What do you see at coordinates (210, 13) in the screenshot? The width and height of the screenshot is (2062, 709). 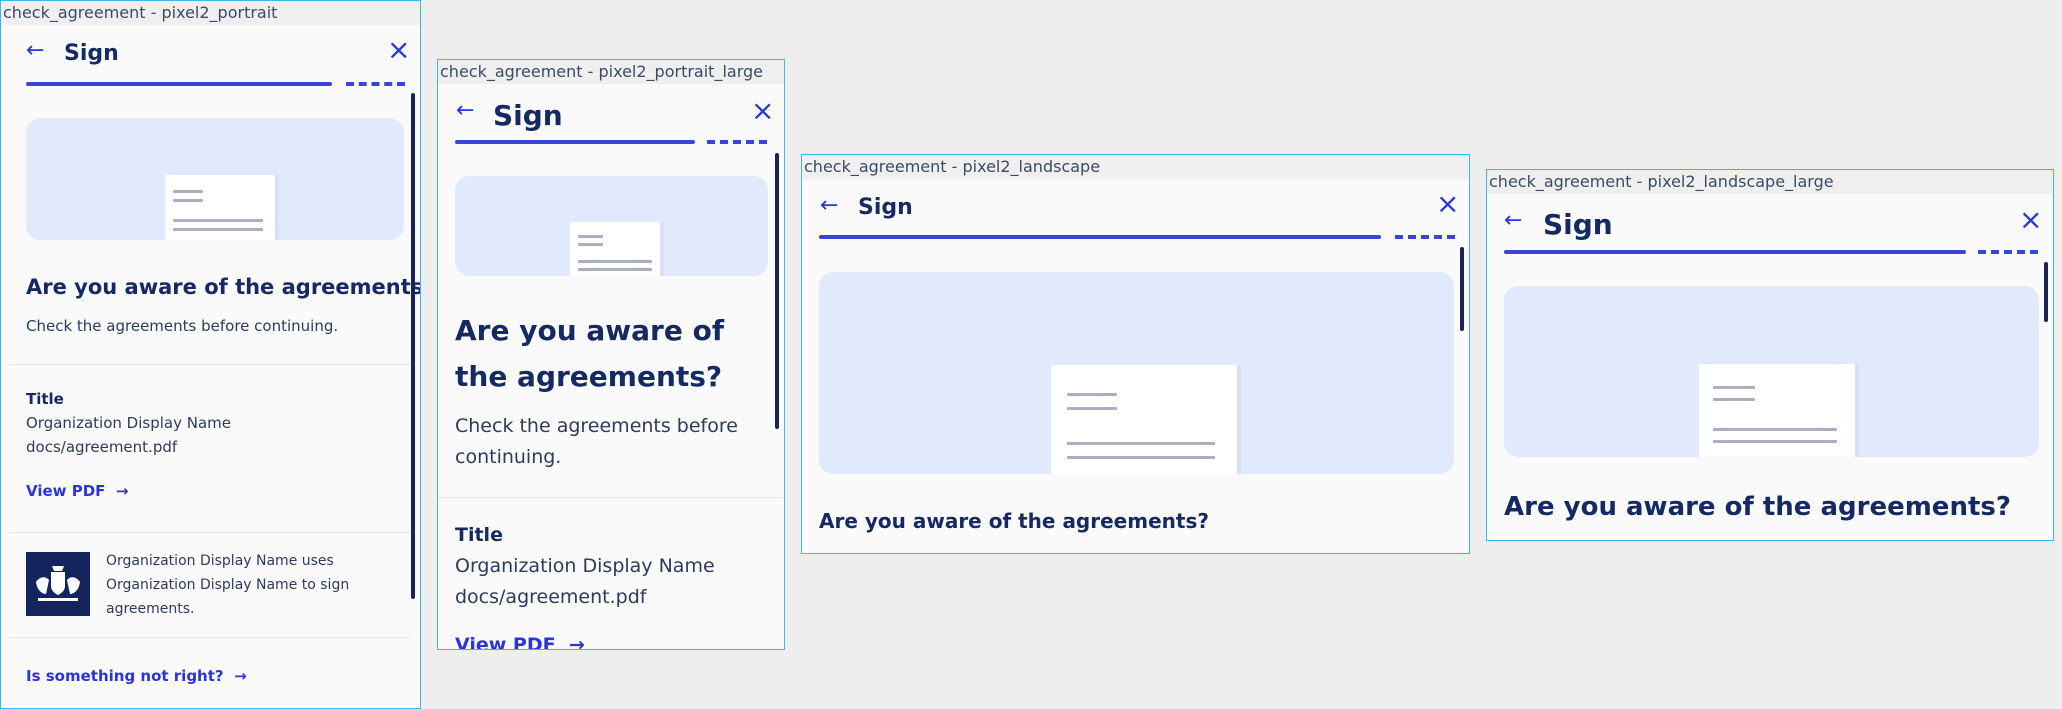 I see `frame-label: check_agreement - pixel2_portrait` at bounding box center [210, 13].